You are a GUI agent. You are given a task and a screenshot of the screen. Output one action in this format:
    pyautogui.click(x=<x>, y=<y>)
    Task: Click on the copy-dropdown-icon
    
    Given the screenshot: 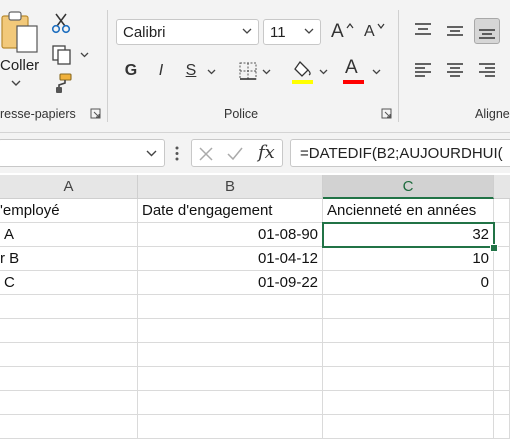 What is the action you would take?
    pyautogui.click(x=84, y=55)
    